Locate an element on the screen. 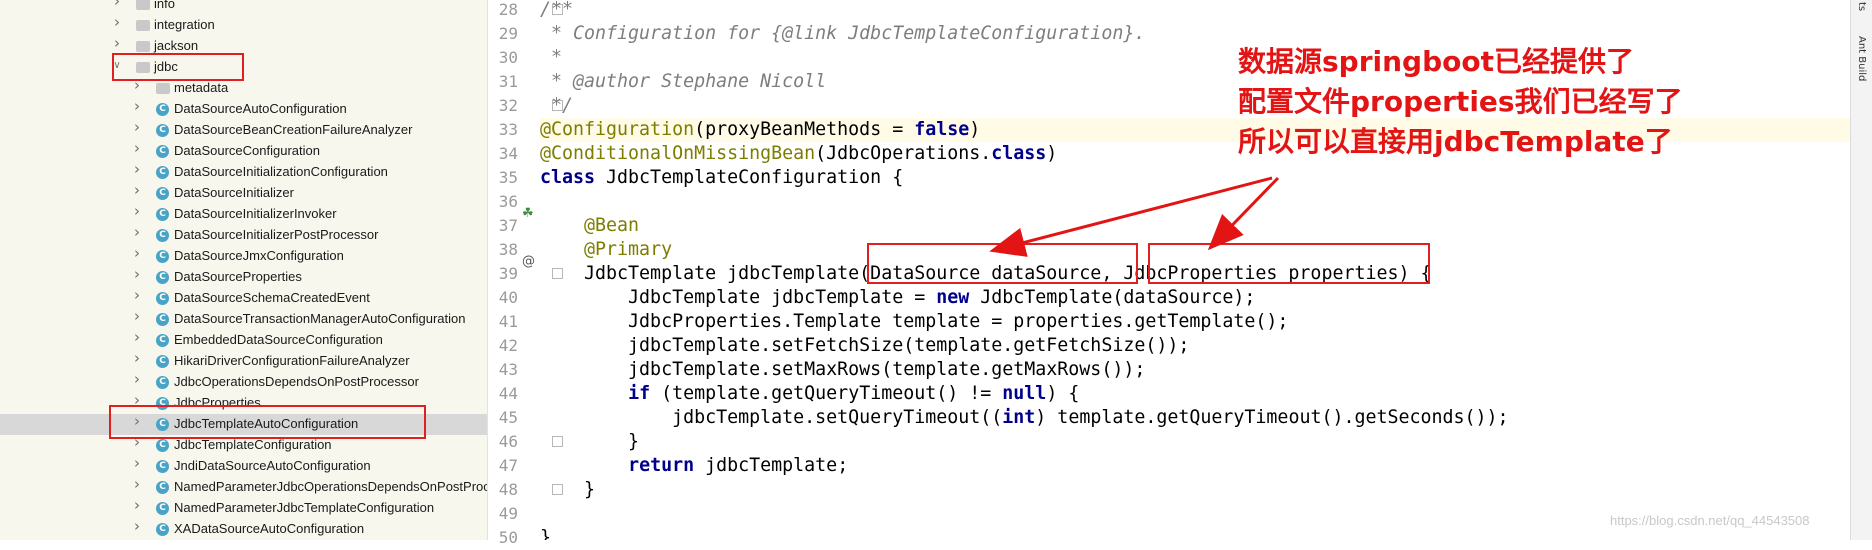 The width and height of the screenshot is (1872, 550). annotation-line-3: 所以可以直接用jdbcTemplate了 is located at coordinates (1455, 141).